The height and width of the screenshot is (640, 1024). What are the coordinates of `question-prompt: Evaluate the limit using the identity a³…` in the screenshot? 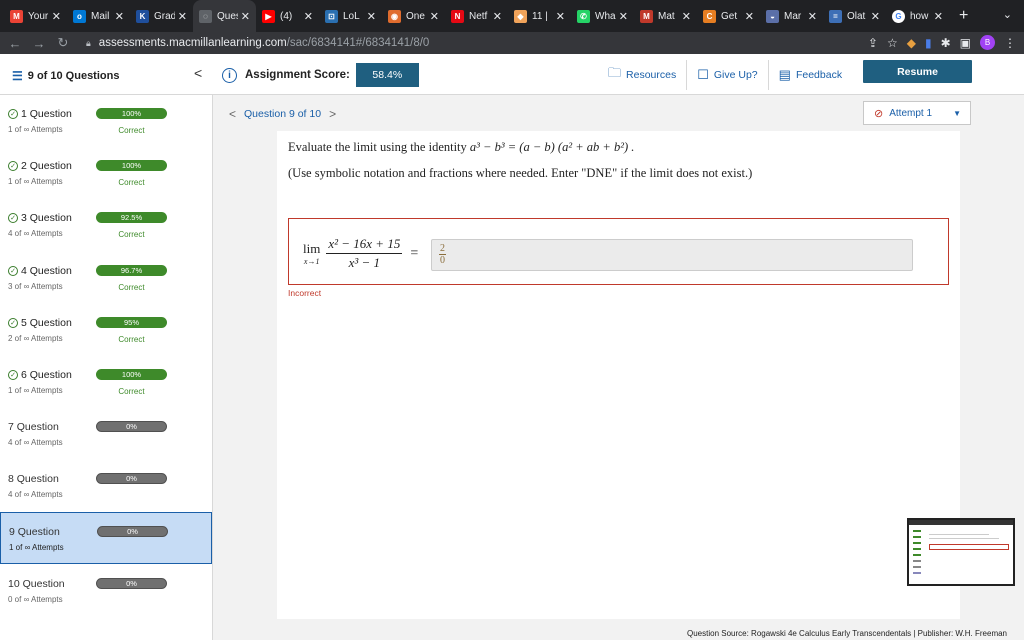 It's located at (461, 147).